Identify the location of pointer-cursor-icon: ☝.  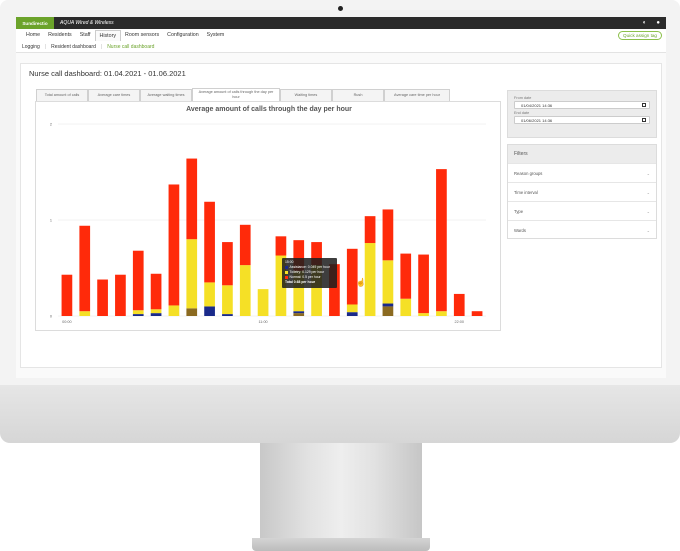
(361, 282).